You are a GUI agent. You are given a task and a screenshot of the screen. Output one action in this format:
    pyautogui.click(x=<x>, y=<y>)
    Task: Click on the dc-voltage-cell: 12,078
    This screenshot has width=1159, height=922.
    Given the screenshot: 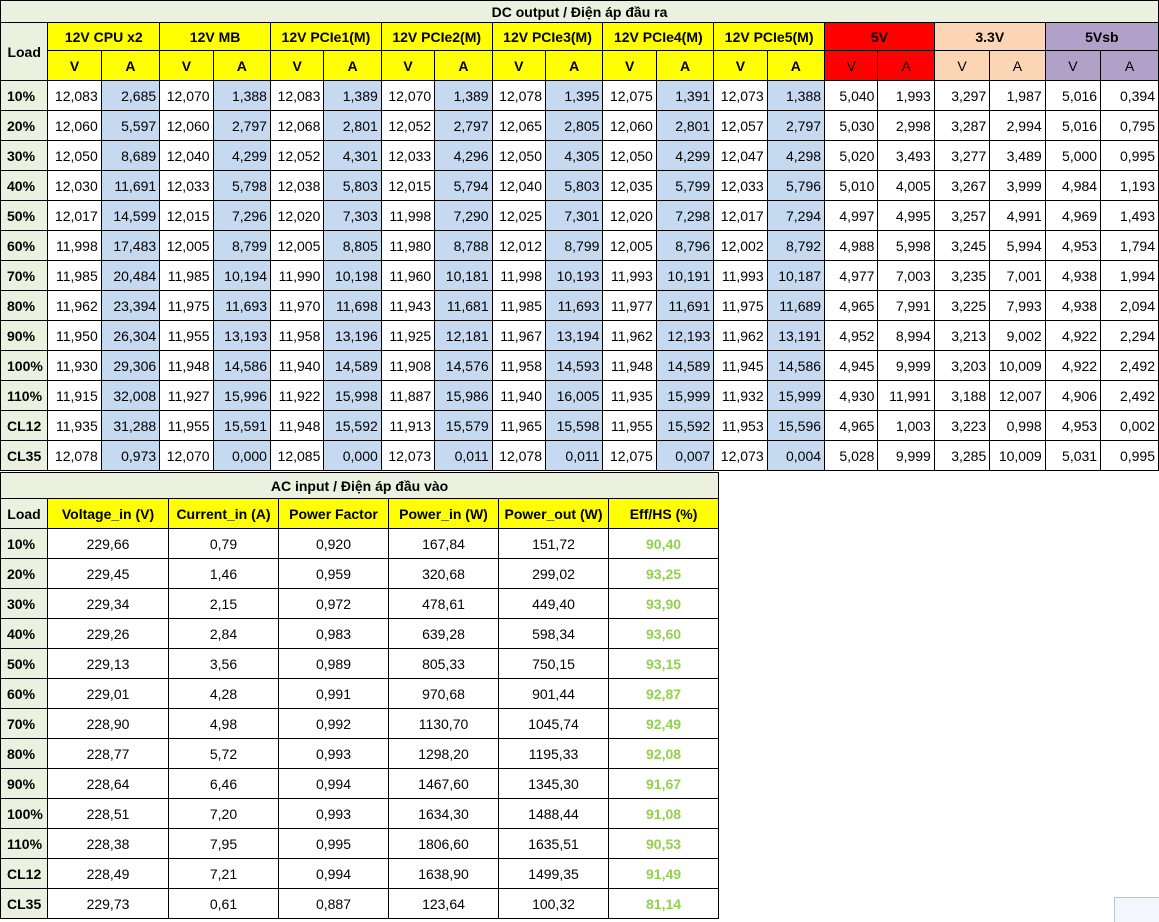 What is the action you would take?
    pyautogui.click(x=74, y=455)
    